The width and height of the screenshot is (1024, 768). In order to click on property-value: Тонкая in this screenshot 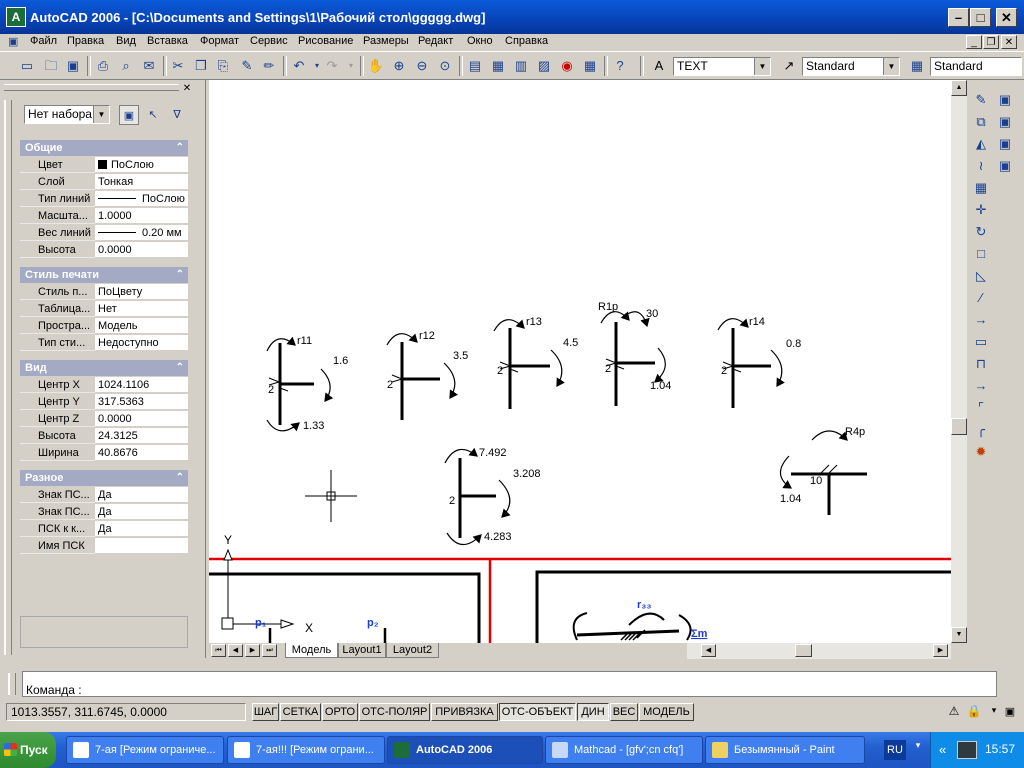, I will do `click(141, 182)`.